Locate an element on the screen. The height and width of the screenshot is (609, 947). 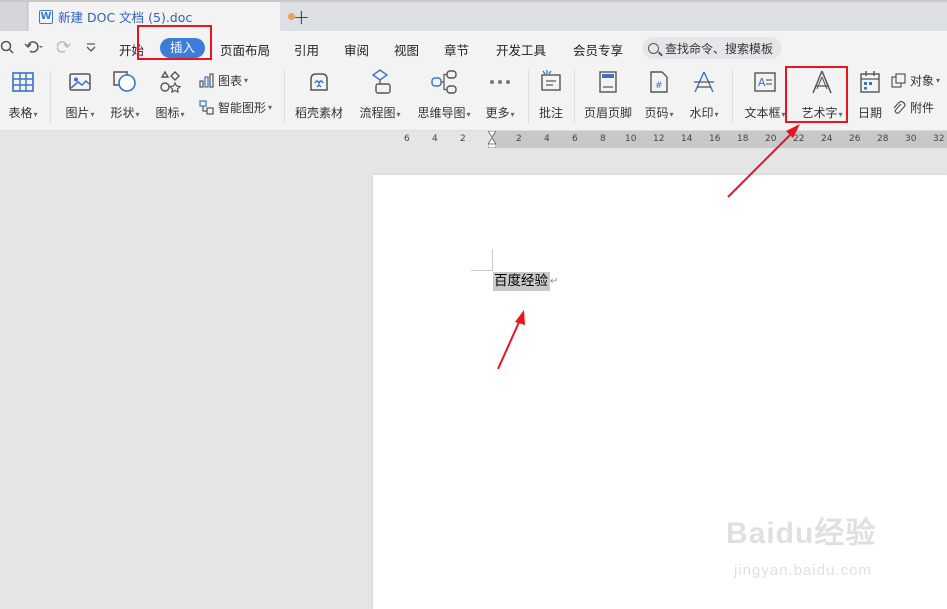
ruler-number: 20 is located at coordinates (771, 139).